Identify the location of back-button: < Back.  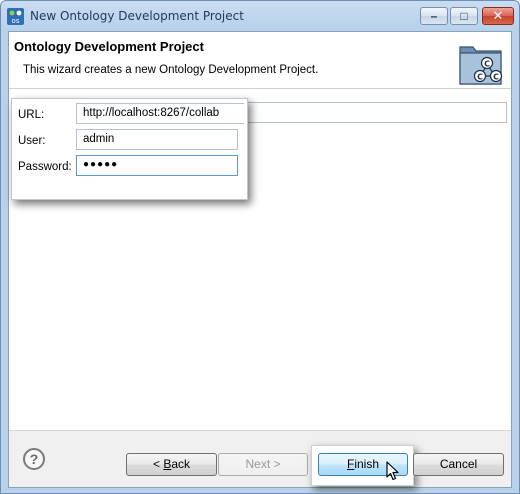
(171, 464).